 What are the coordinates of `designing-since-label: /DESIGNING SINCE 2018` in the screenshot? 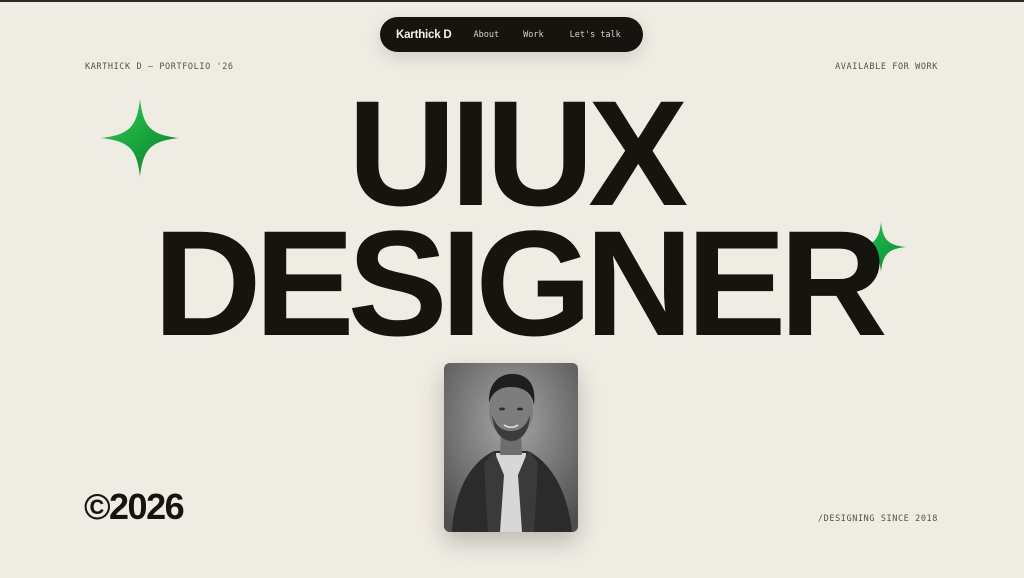 It's located at (877, 519).